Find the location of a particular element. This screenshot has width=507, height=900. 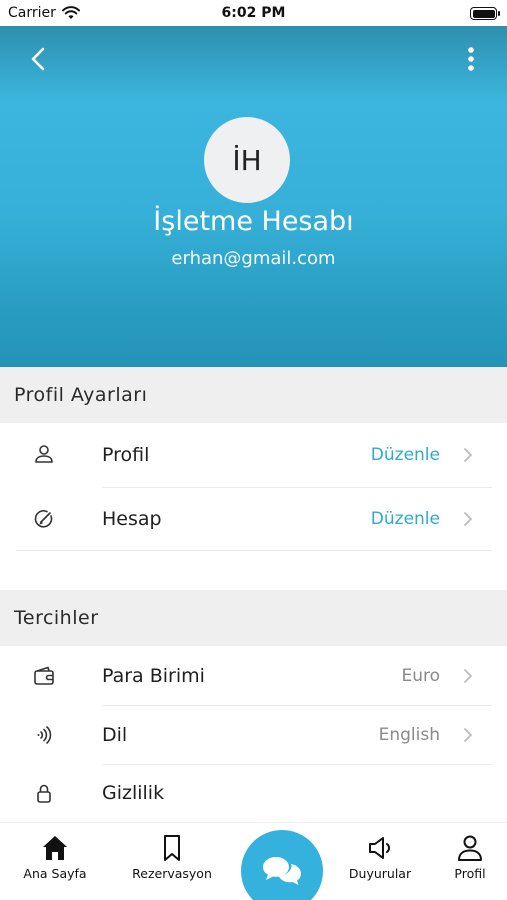

avatar: İH is located at coordinates (247, 160).